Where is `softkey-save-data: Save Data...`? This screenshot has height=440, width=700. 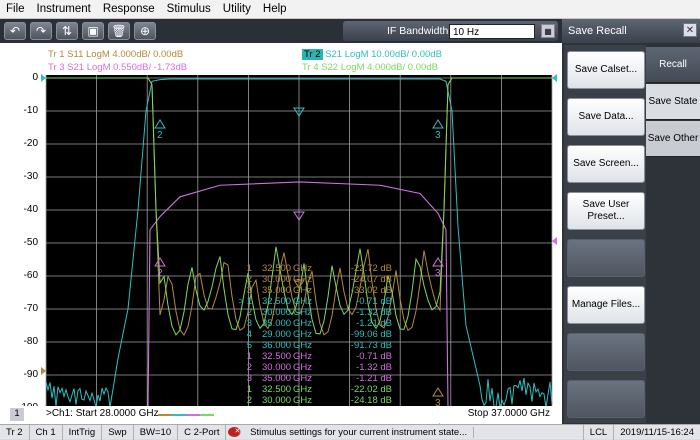
softkey-save-data: Save Data... is located at coordinates (606, 117).